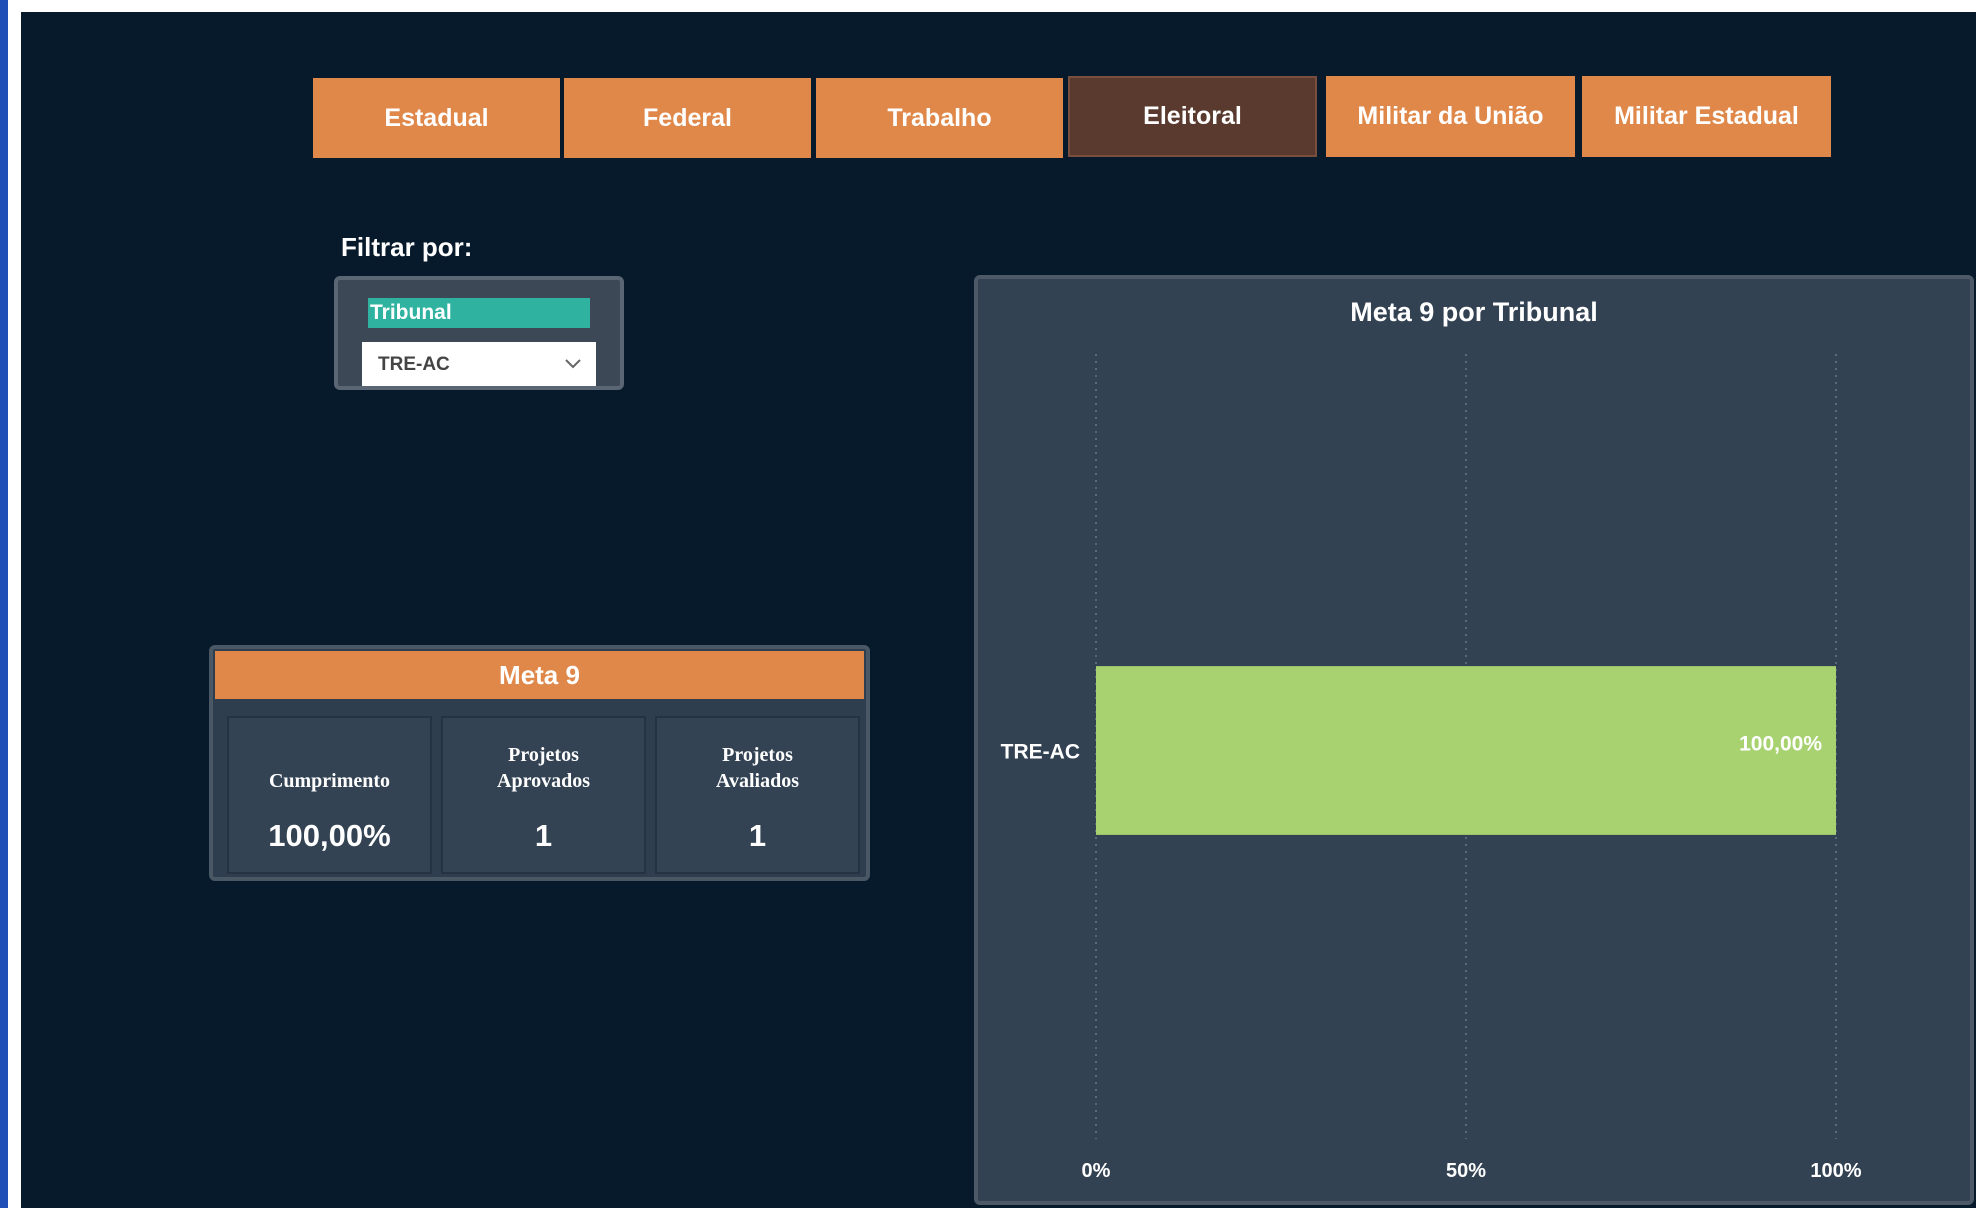  I want to click on kpi-label: Cumprimento, so click(329, 781).